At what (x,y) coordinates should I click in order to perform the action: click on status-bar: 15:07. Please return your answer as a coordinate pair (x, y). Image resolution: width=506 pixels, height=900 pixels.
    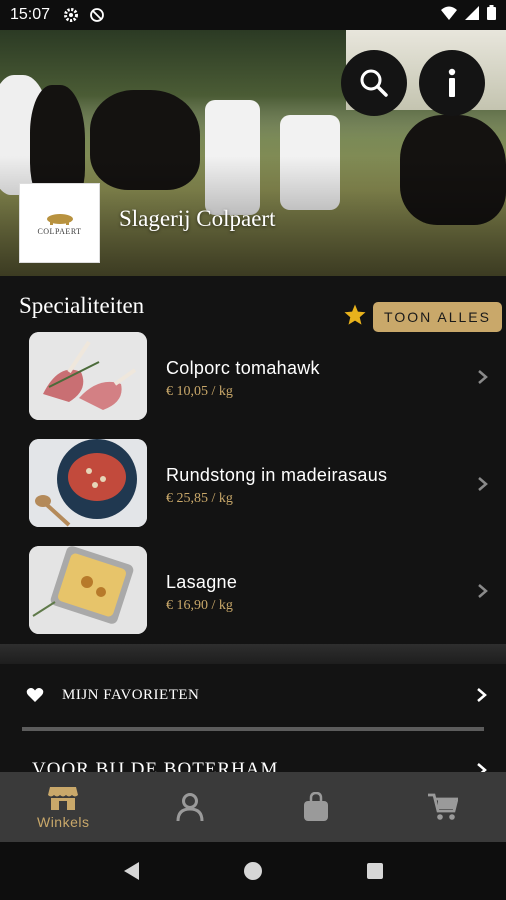
    Looking at the image, I should click on (253, 15).